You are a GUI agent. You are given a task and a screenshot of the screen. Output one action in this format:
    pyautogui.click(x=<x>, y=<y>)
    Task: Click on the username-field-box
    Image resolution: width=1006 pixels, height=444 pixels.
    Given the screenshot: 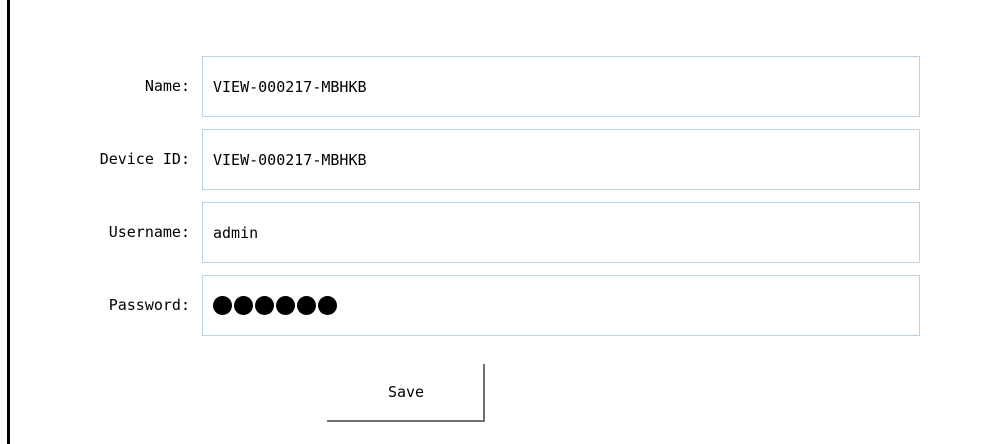 What is the action you would take?
    pyautogui.click(x=561, y=232)
    